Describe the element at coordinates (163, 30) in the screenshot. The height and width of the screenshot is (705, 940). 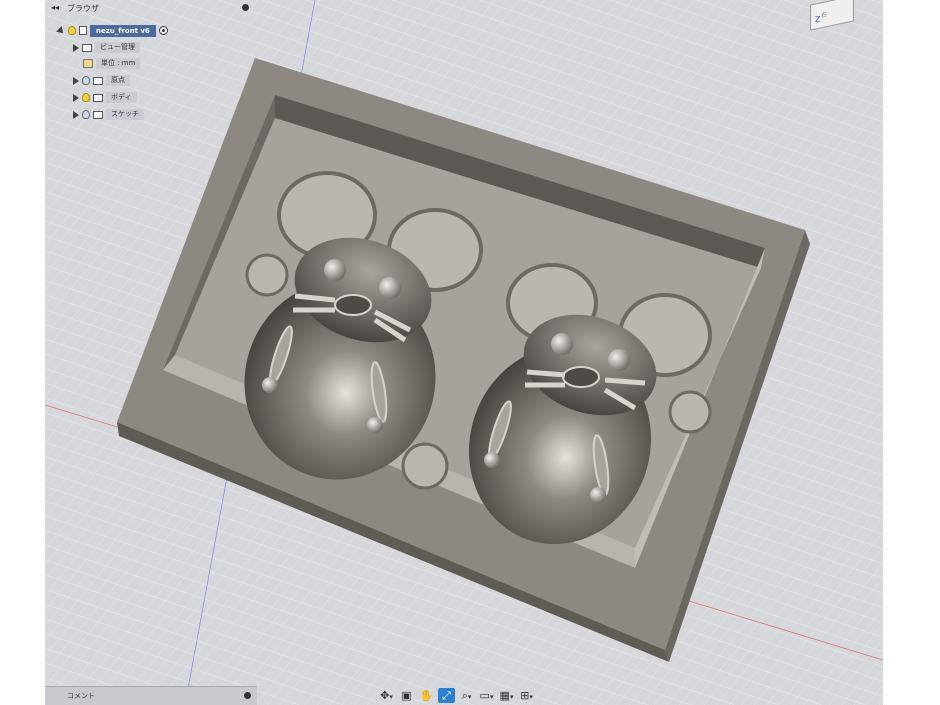
I see `activate-radio-icon` at that location.